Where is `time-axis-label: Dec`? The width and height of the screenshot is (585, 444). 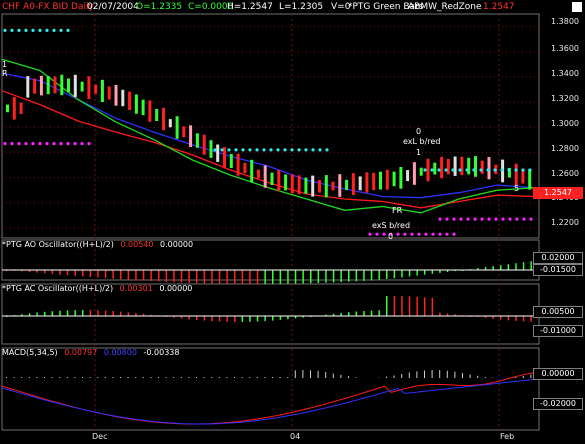
time-axis-label: Dec is located at coordinates (100, 436).